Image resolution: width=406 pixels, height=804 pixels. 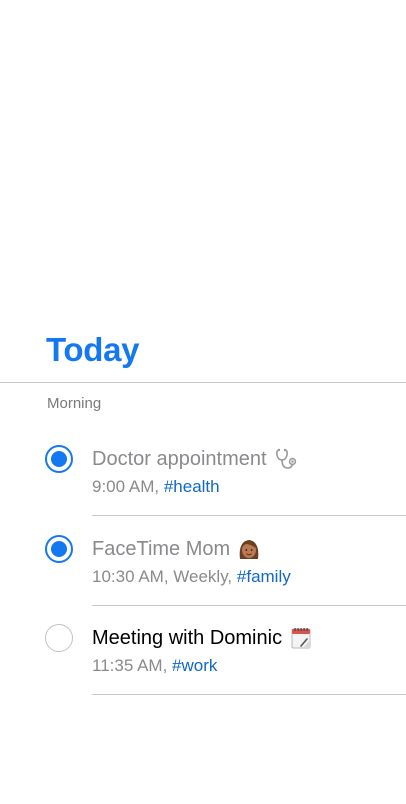 I want to click on task-title: Doctor appointment, so click(x=179, y=459).